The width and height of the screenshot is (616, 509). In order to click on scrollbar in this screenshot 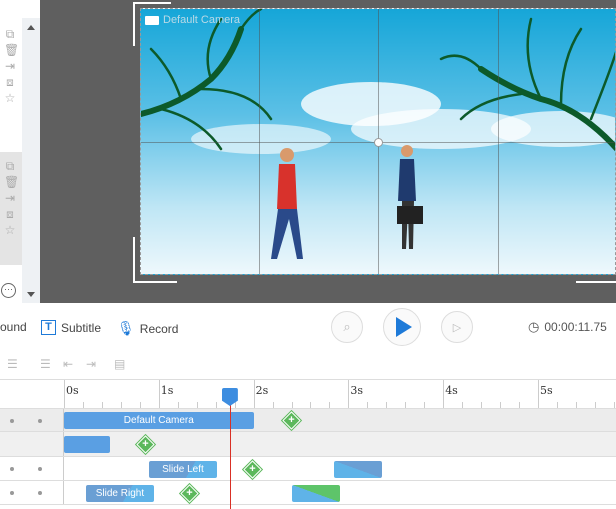, I will do `click(31, 160)`.